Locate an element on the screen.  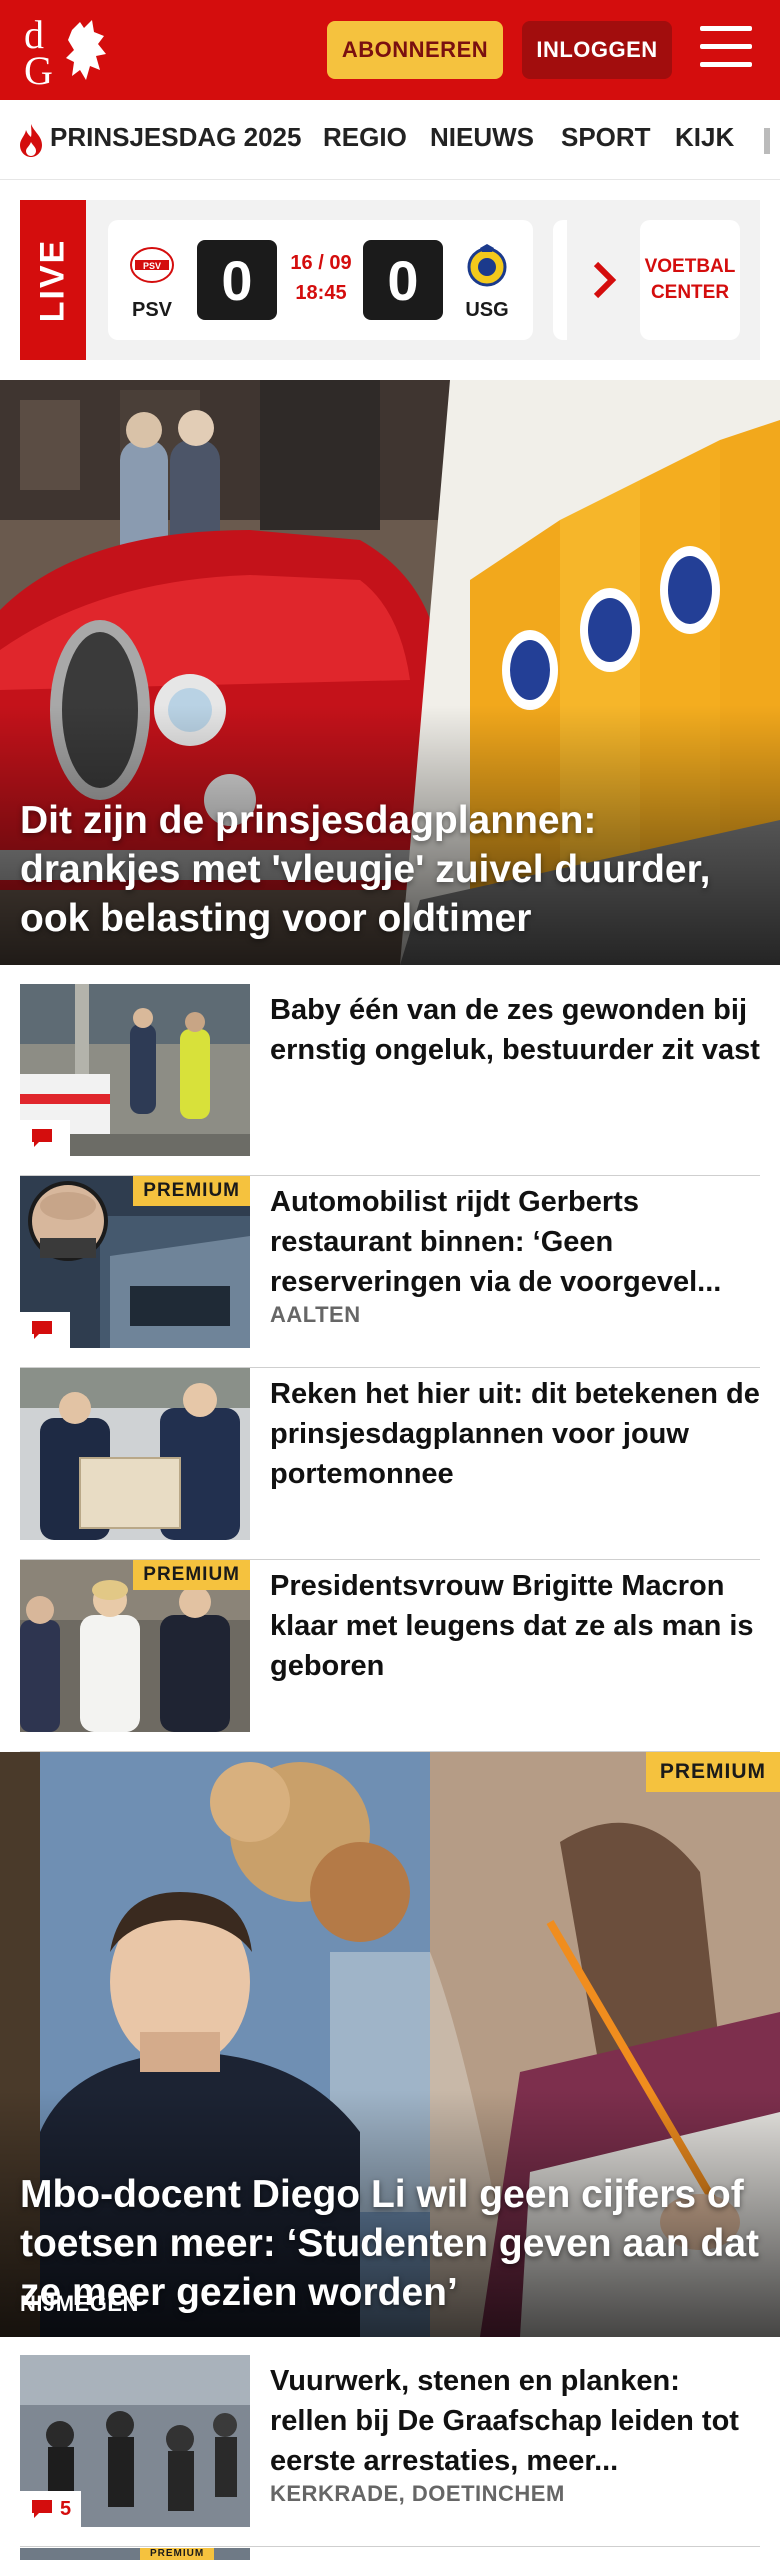
away-team: USG is located at coordinates (487, 282).